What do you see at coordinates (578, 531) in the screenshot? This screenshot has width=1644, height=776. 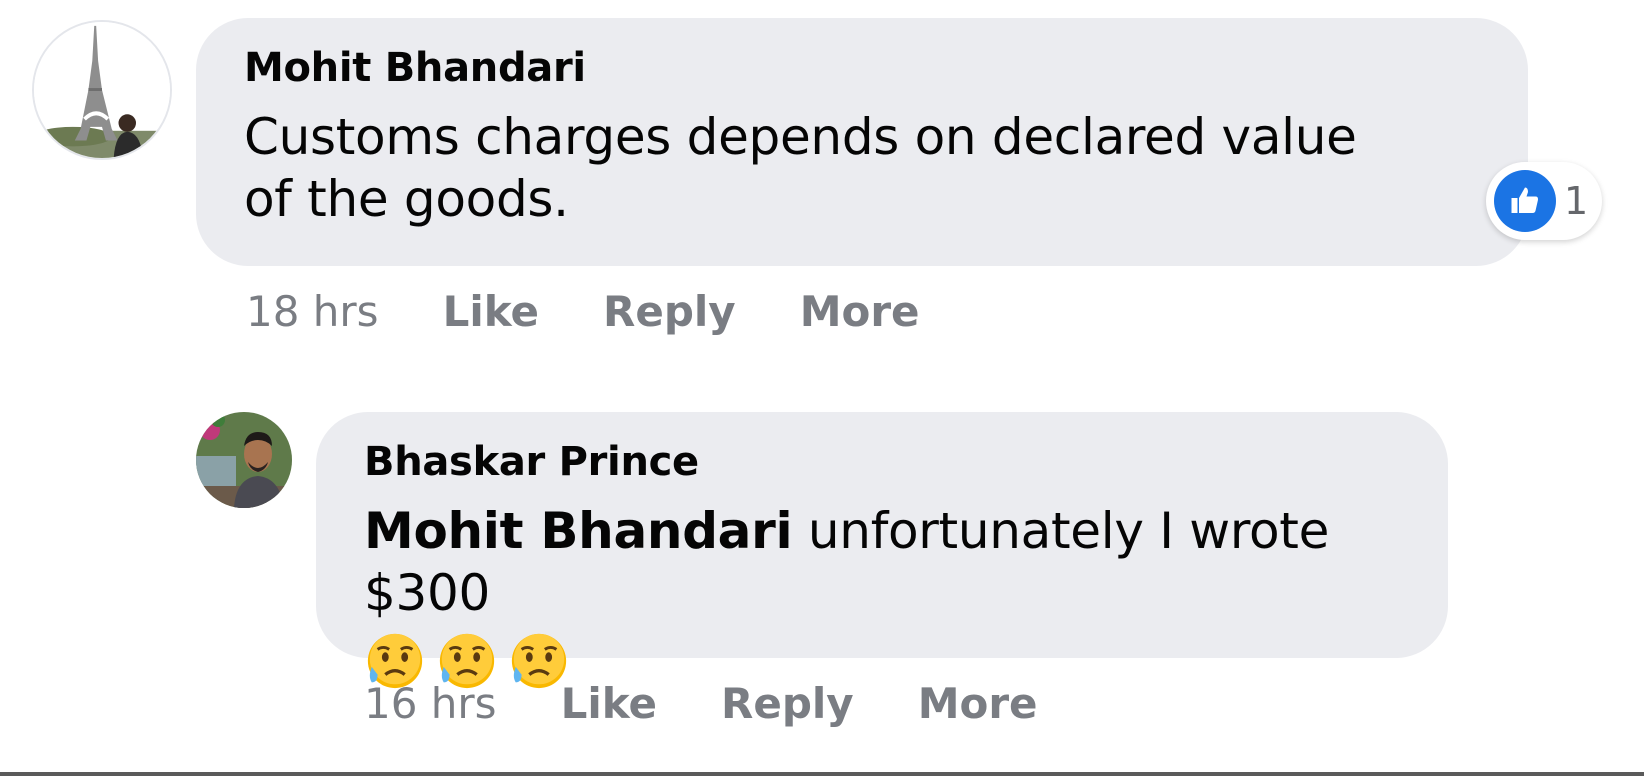 I see `mention-link: Mohit Bhandari` at bounding box center [578, 531].